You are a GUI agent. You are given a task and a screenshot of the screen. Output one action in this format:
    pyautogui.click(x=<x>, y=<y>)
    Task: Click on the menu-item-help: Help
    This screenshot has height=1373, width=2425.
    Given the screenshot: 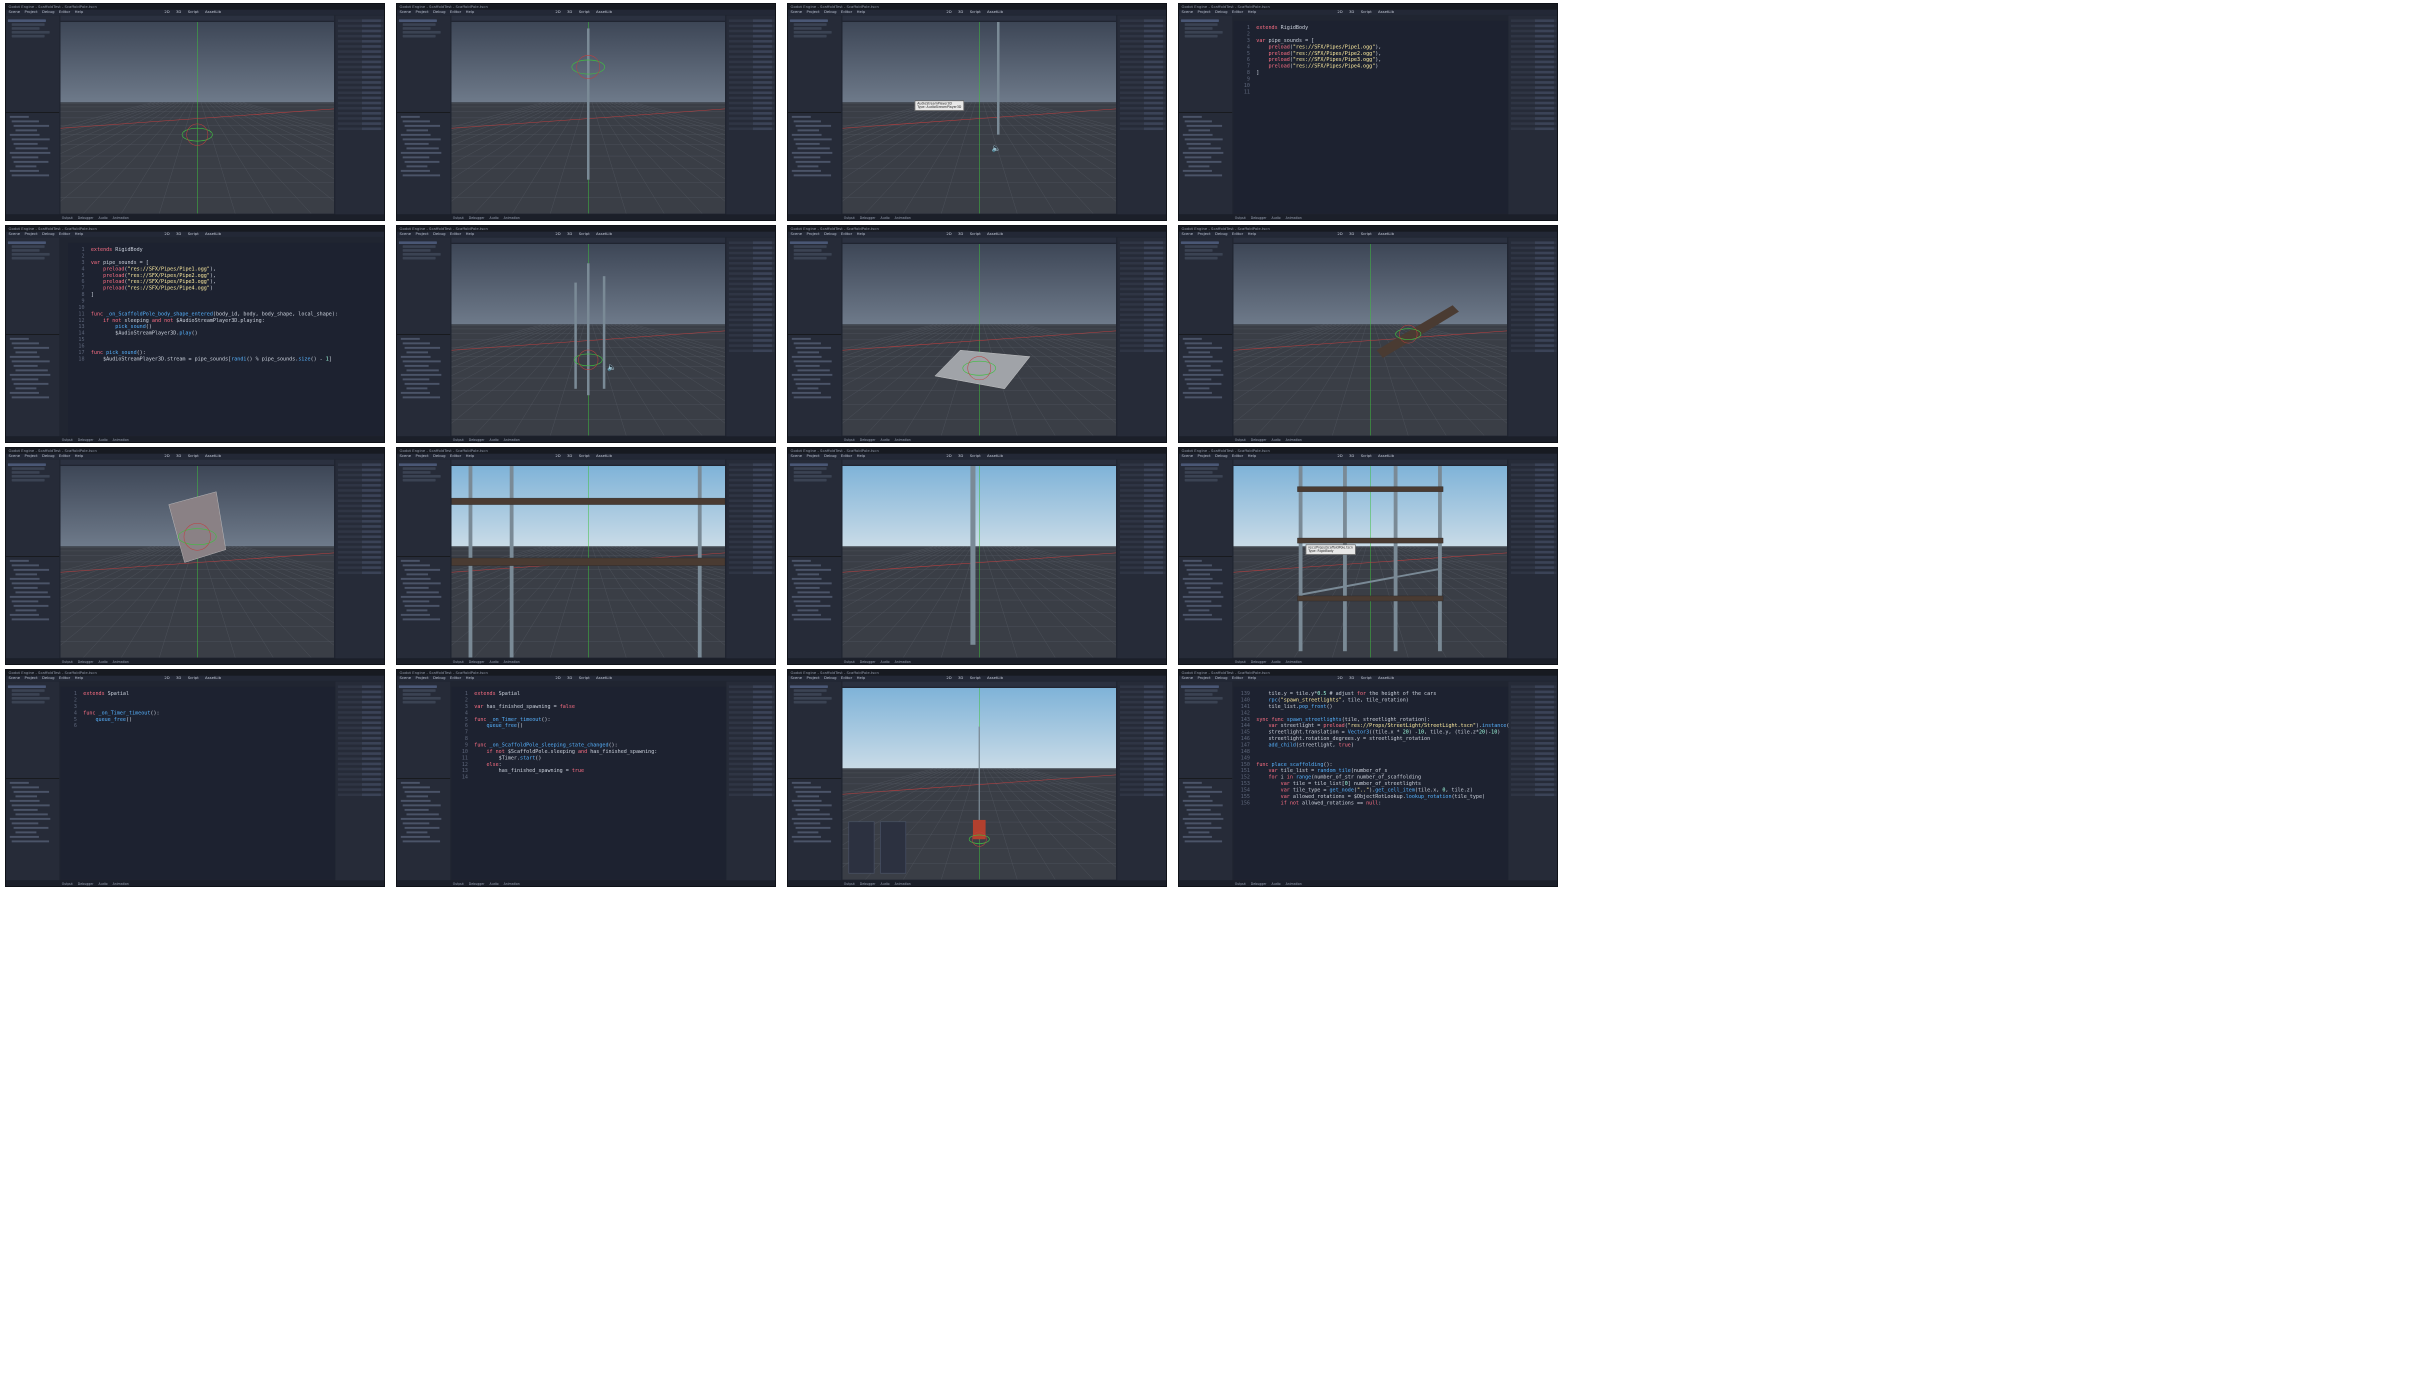 What is the action you would take?
    pyautogui.click(x=470, y=456)
    